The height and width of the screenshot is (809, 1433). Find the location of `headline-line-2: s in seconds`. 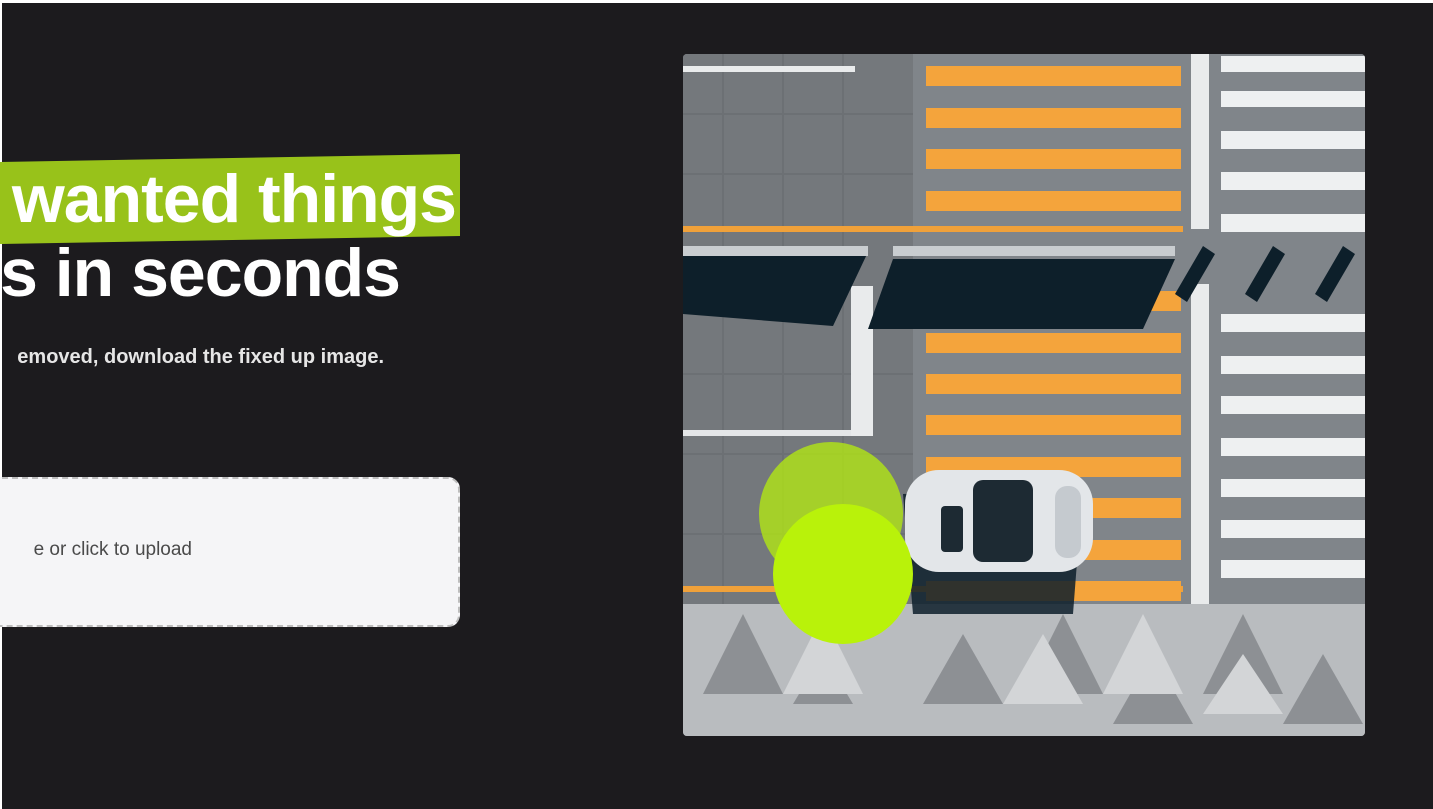

headline-line-2: s in seconds is located at coordinates (200, 273).